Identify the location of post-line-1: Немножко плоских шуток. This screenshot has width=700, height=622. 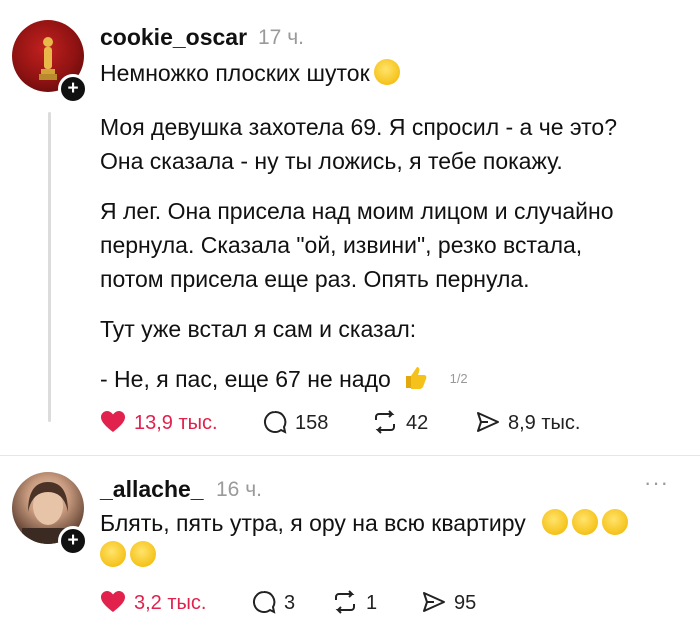
(250, 73).